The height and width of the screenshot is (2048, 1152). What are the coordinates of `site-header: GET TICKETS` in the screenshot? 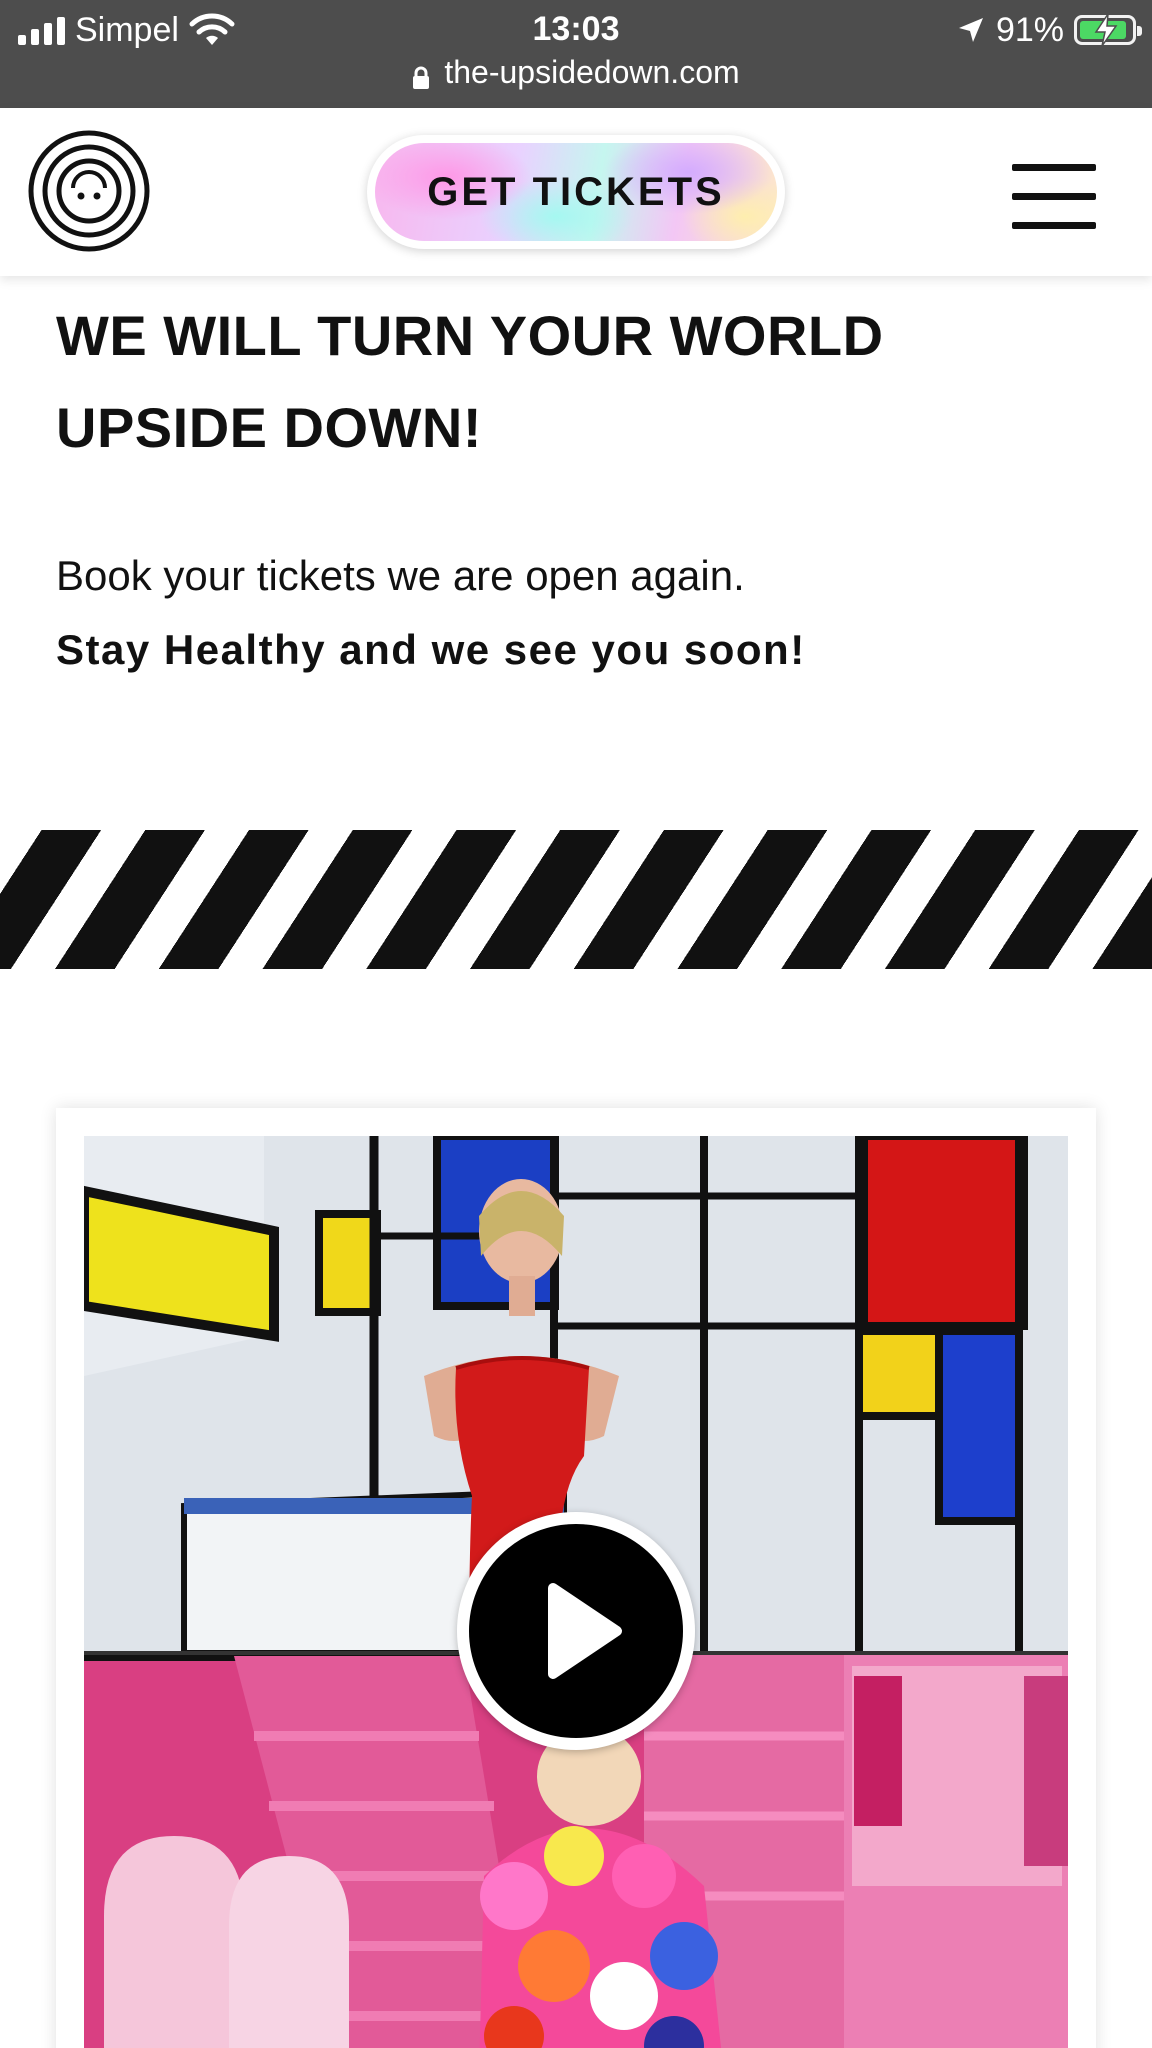 It's located at (576, 192).